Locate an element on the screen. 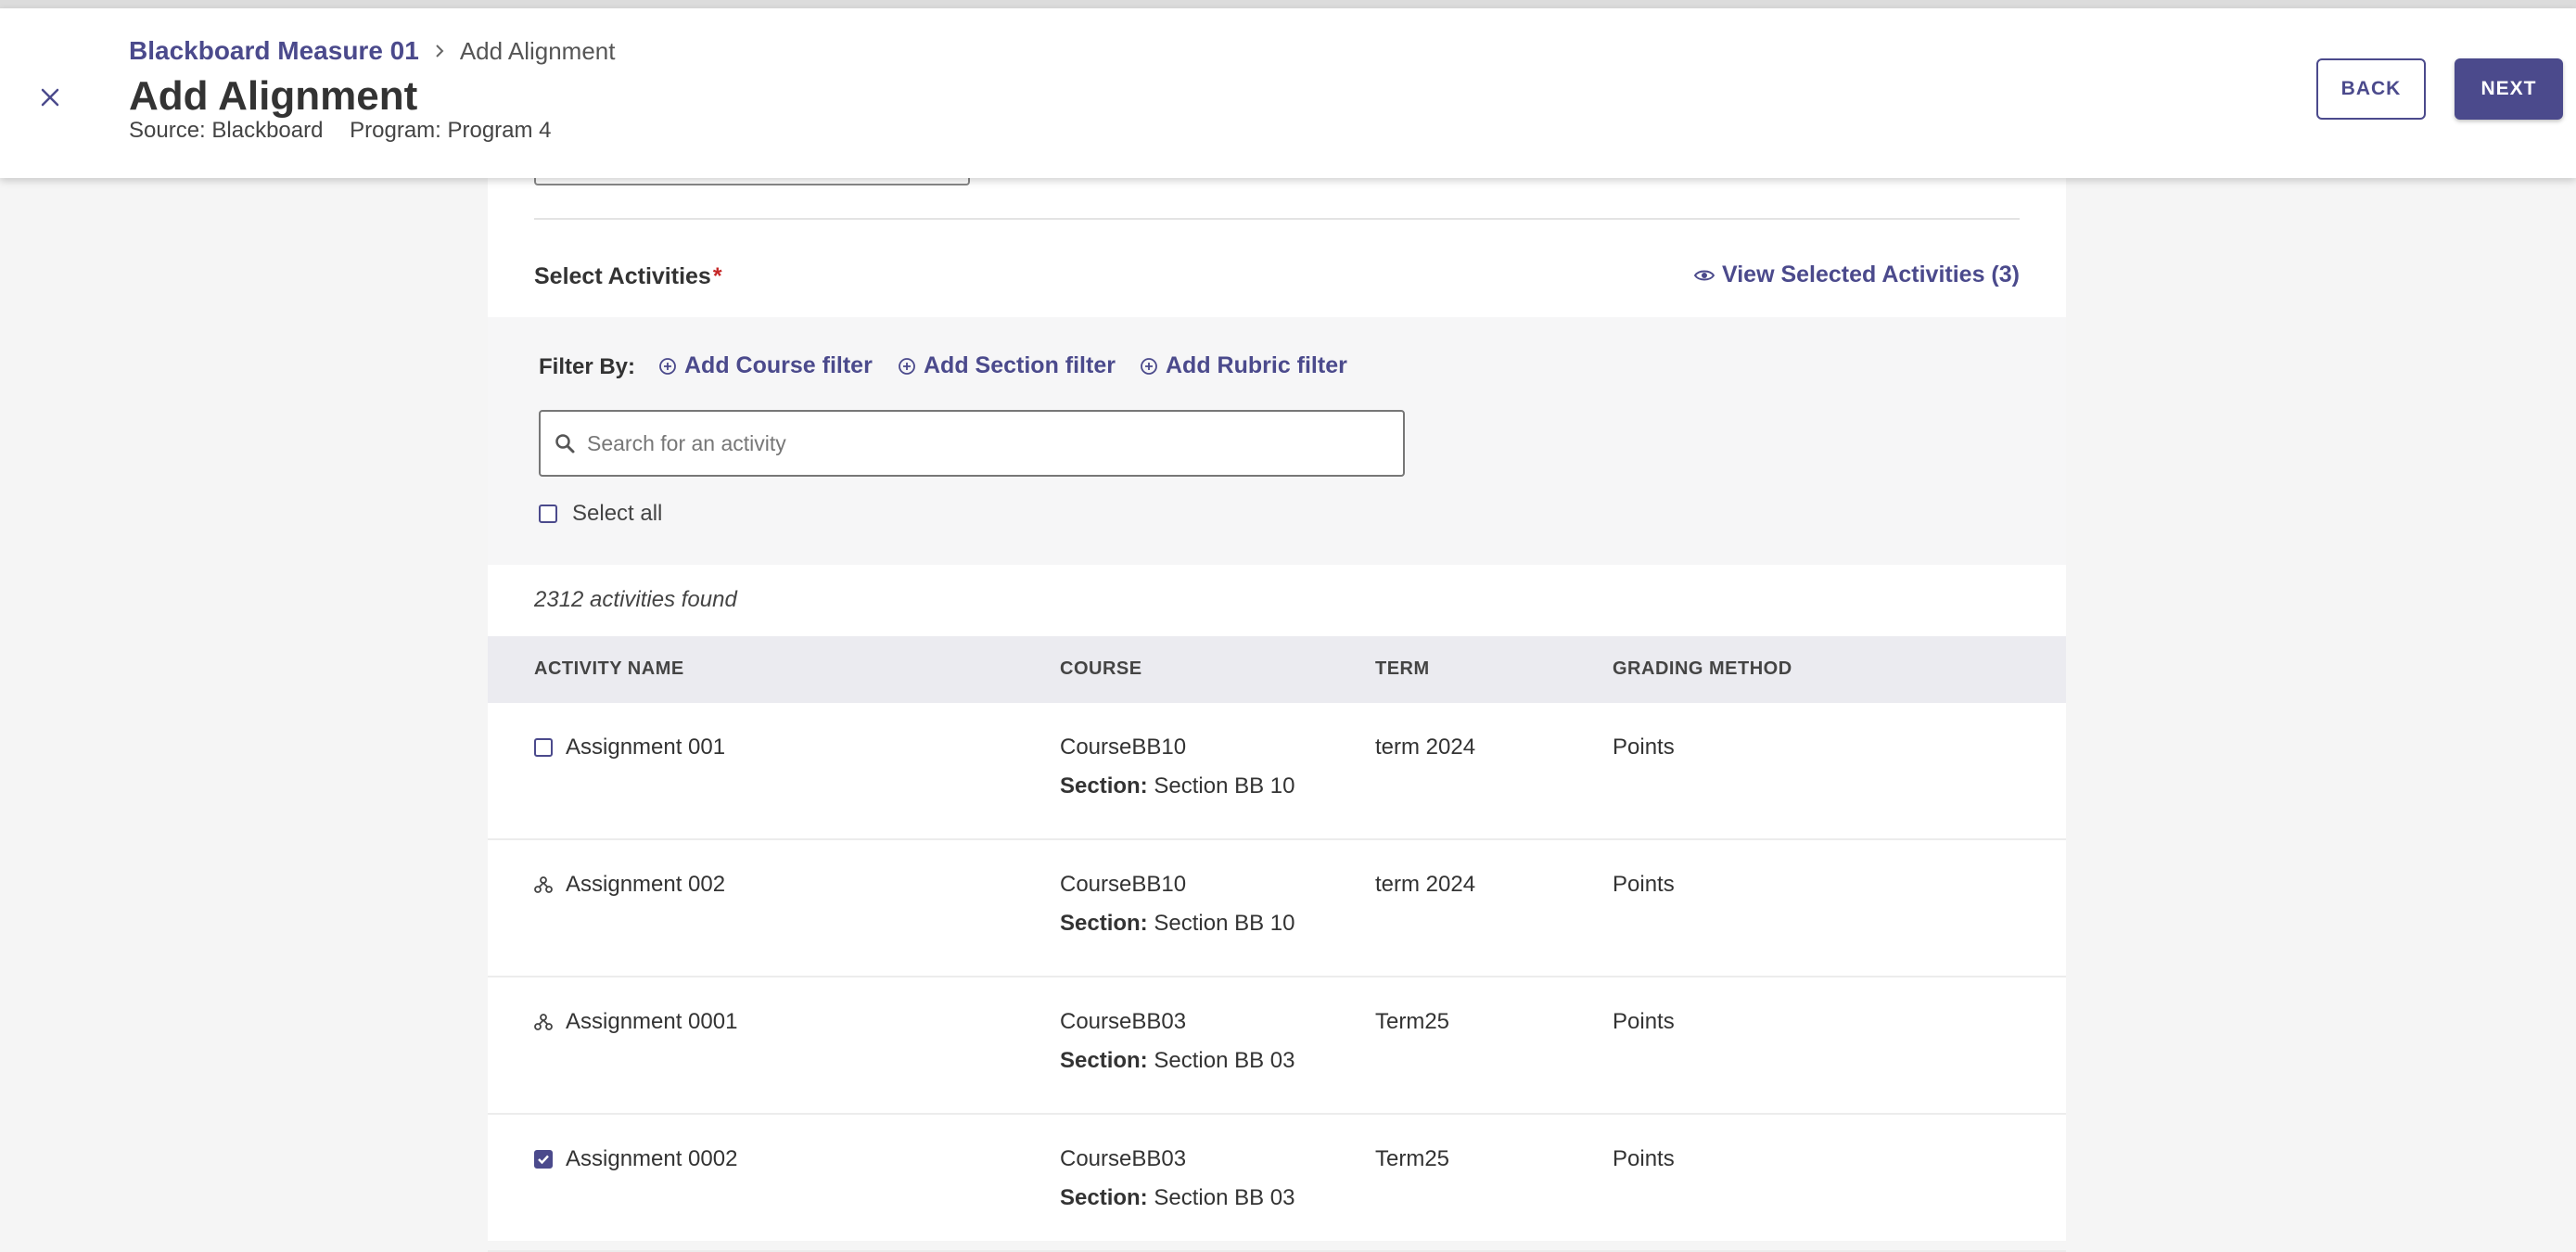 Image resolution: width=2576 pixels, height=1252 pixels. search-box is located at coordinates (972, 444).